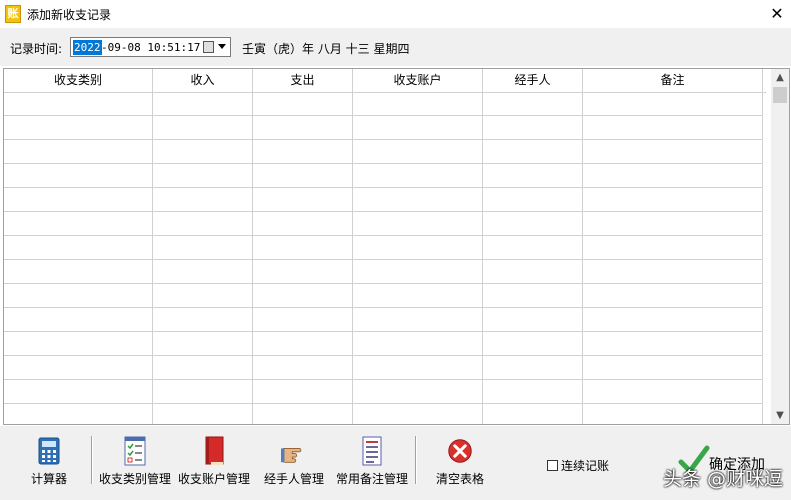  Describe the element at coordinates (135, 461) in the screenshot. I see `category-management-button: 收支类别管理` at that location.